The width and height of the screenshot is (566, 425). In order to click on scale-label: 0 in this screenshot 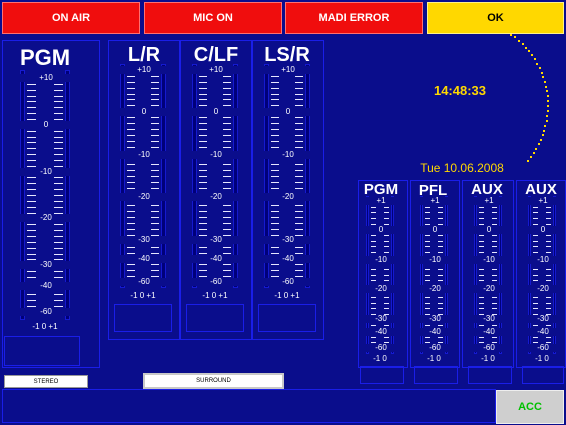, I will do `click(543, 230)`.